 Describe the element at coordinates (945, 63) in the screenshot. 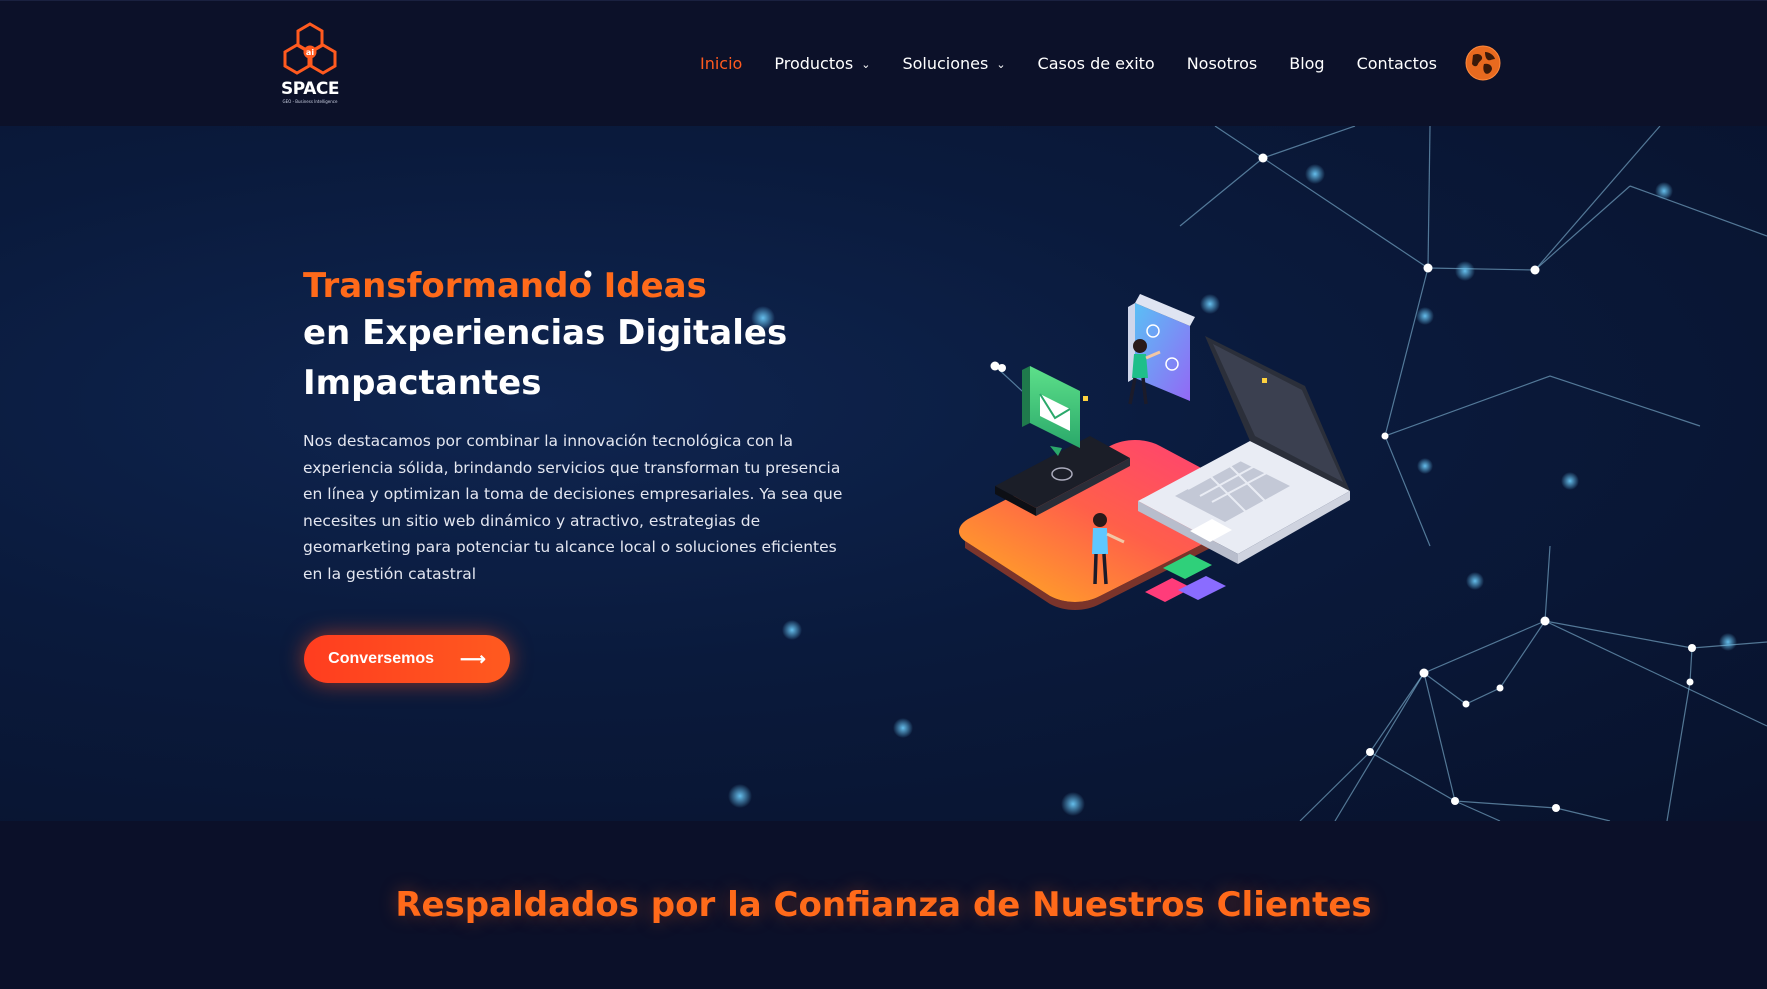

I see `nav-label: Soluciones` at that location.